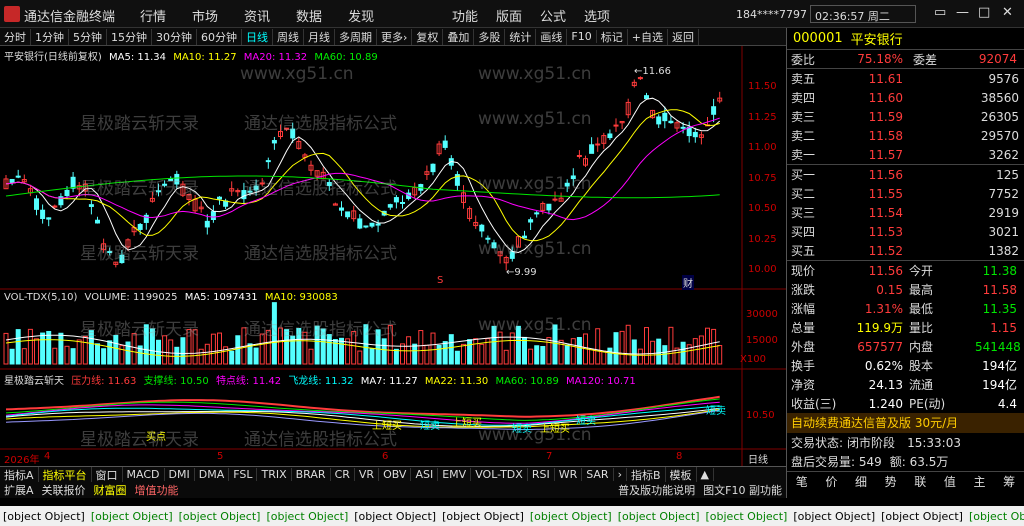  I want to click on indicator-tab: 指标平台, so click(65, 474).